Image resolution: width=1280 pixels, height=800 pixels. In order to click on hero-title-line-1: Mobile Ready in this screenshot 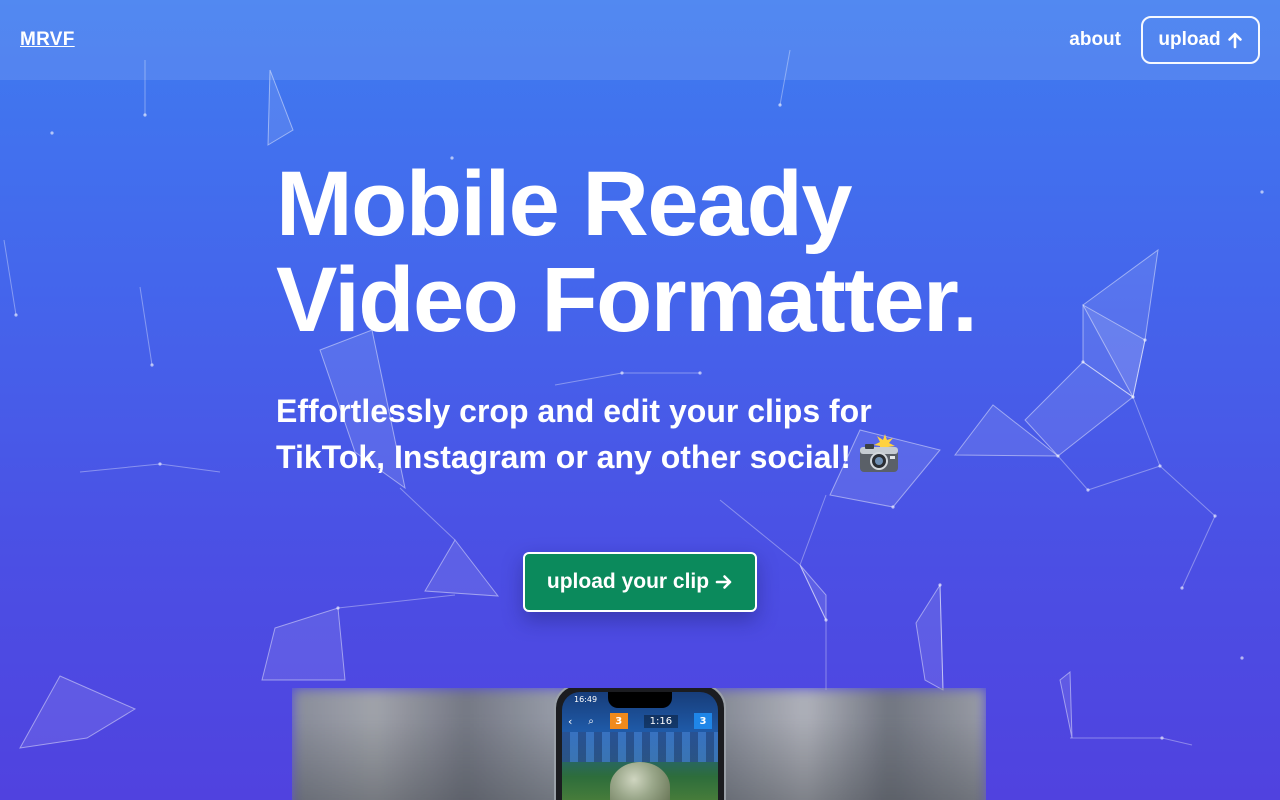, I will do `click(564, 204)`.